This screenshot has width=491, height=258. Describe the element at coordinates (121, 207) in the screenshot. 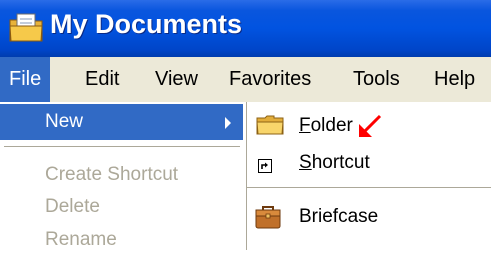

I see `file-menu-item-delete: Delete` at that location.